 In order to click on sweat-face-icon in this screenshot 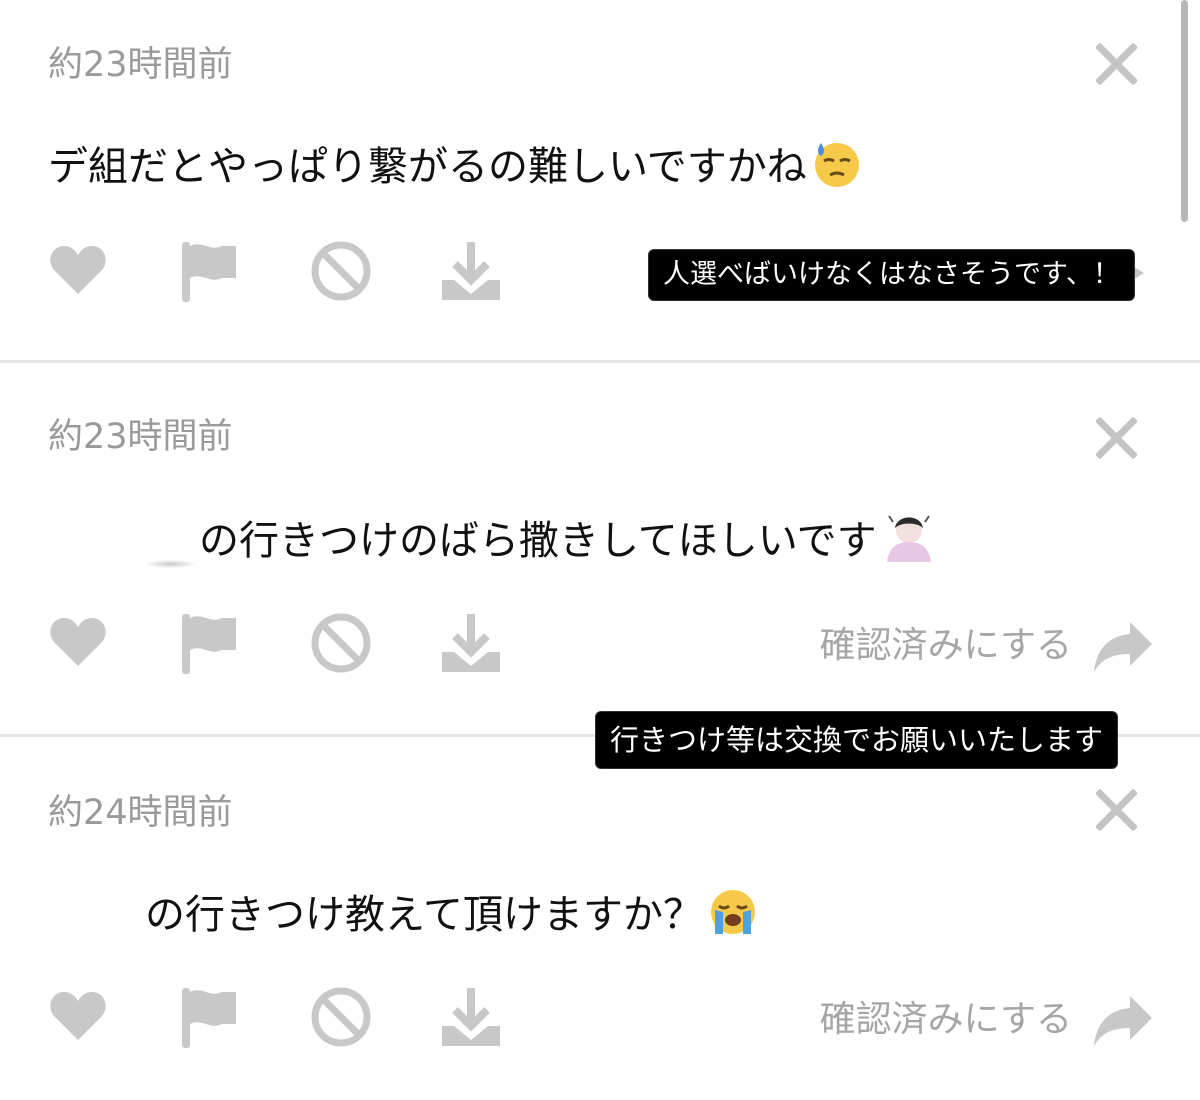, I will do `click(837, 169)`.